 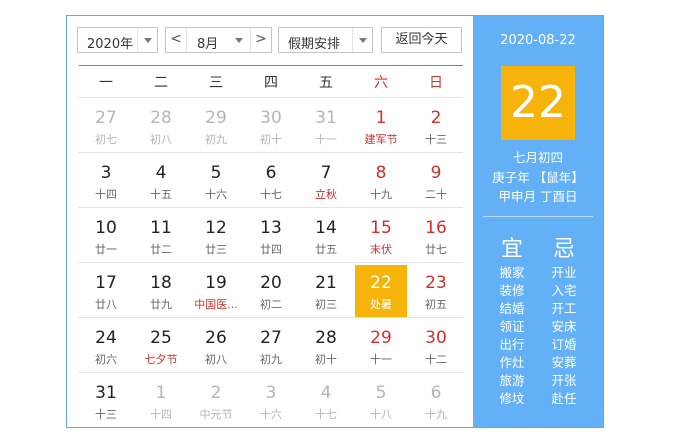 I want to click on day-cell: 10 廿一, so click(x=106, y=236).